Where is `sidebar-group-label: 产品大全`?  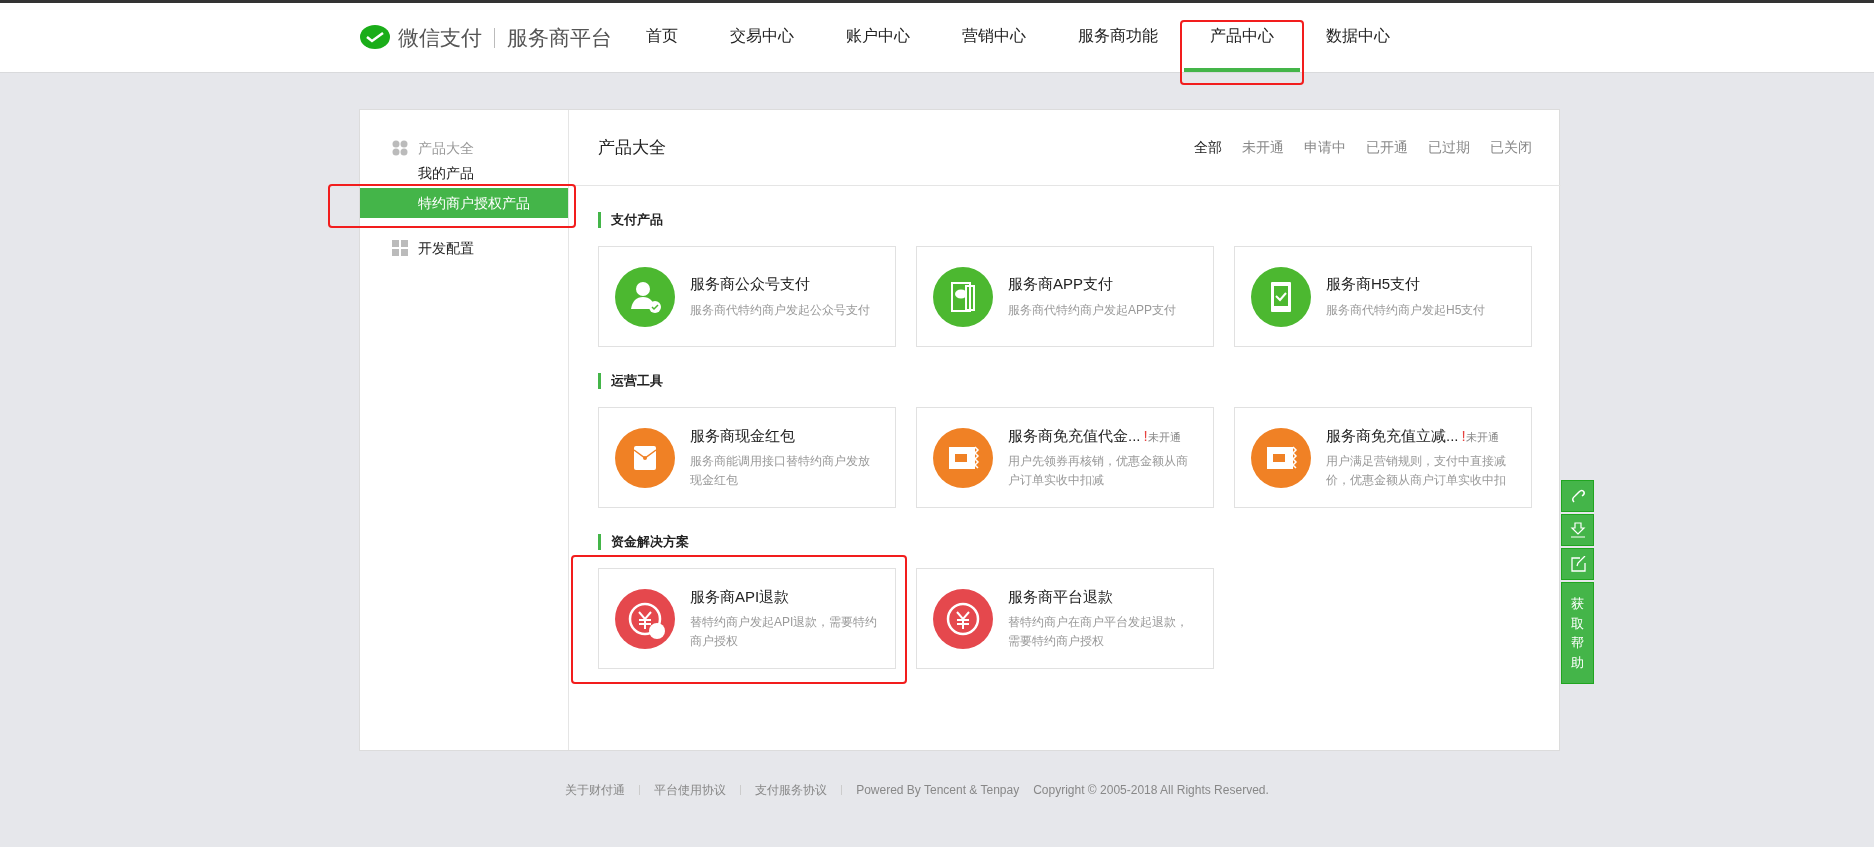 sidebar-group-label: 产品大全 is located at coordinates (446, 148).